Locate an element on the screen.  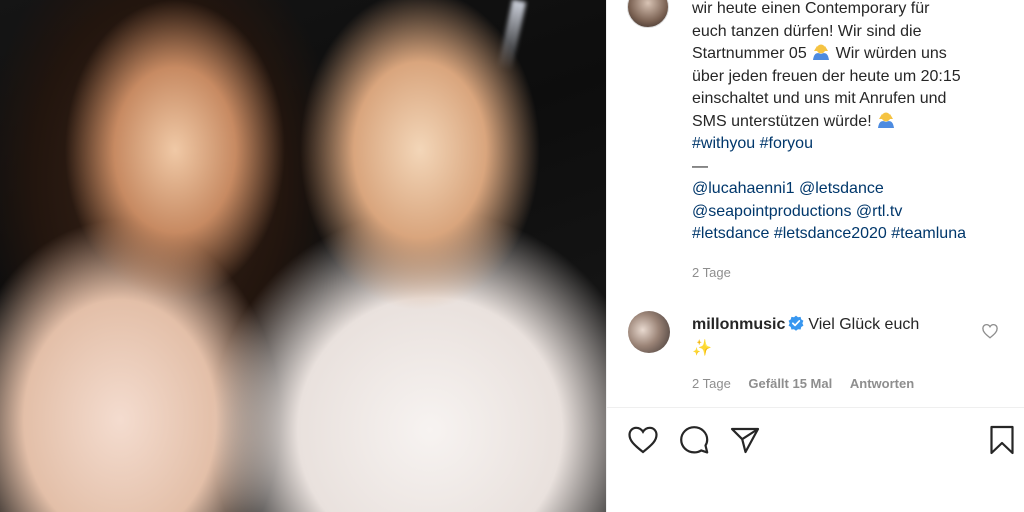
like-button is located at coordinates (643, 440).